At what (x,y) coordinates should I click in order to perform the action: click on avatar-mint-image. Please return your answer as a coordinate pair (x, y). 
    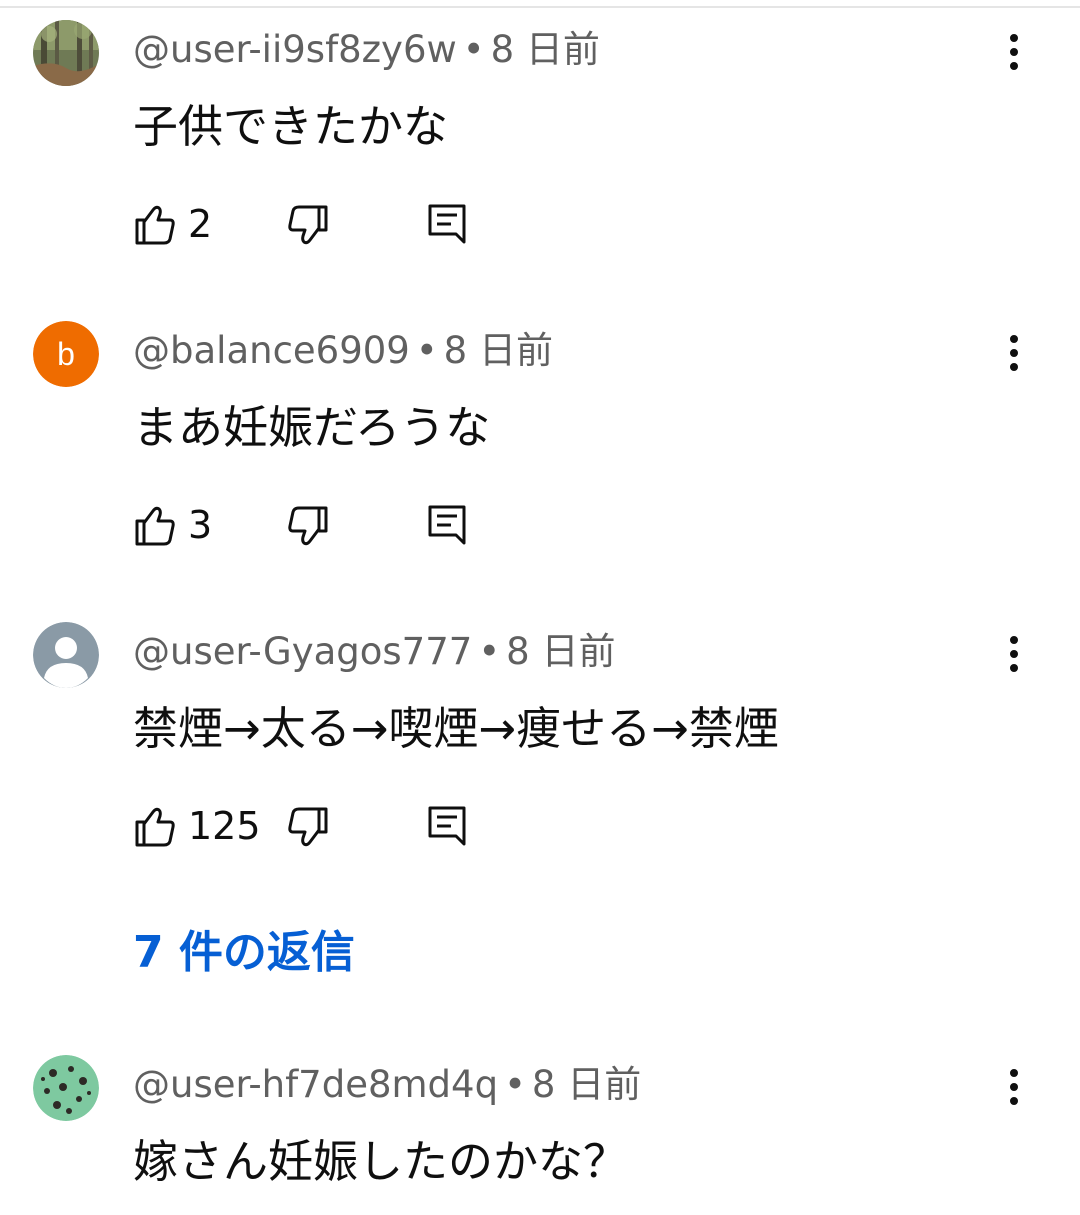
    Looking at the image, I should click on (66, 1088).